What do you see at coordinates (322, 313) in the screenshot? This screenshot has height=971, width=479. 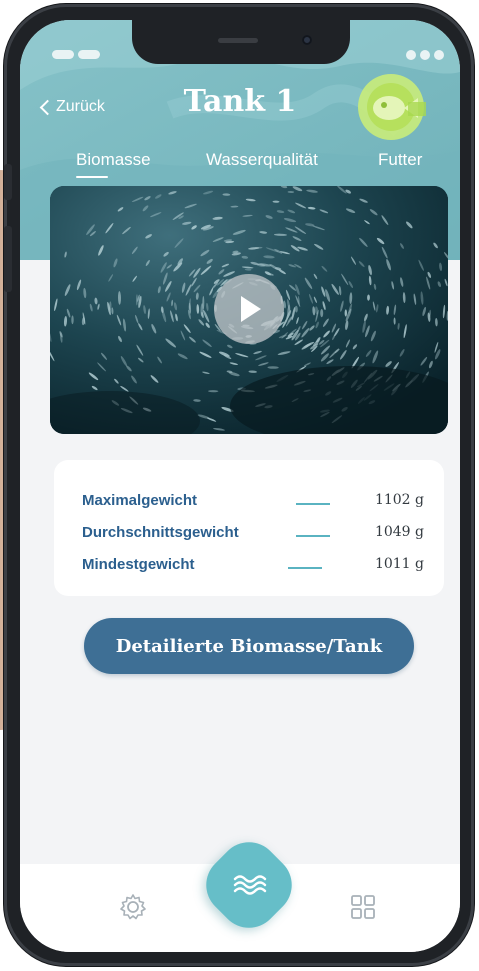 I see `fish-mark` at bounding box center [322, 313].